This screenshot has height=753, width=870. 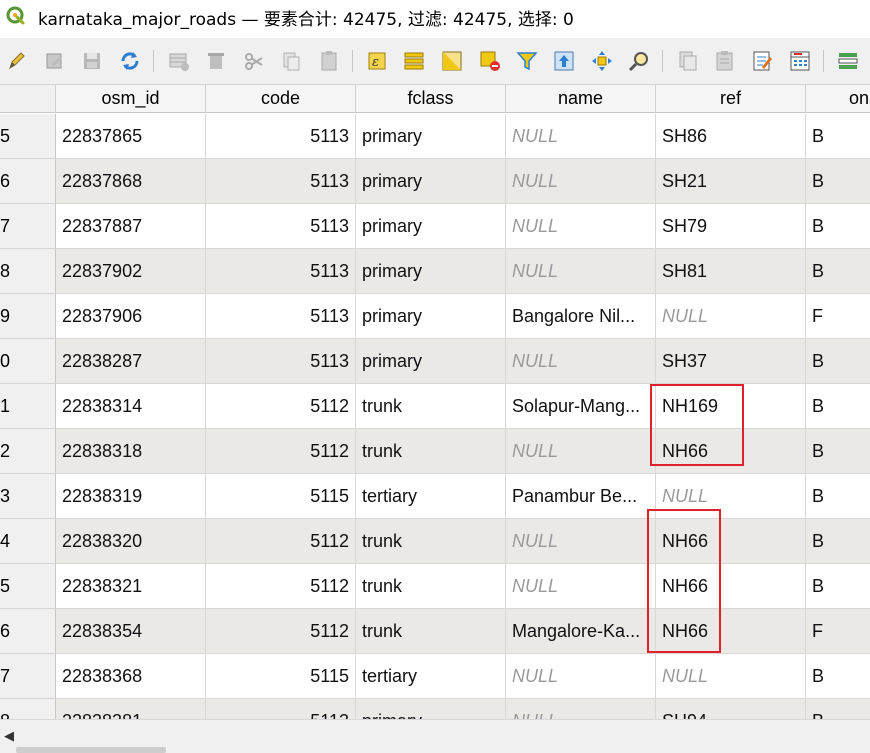 What do you see at coordinates (131, 99) in the screenshot?
I see `column-header-osm-id: osm_id` at bounding box center [131, 99].